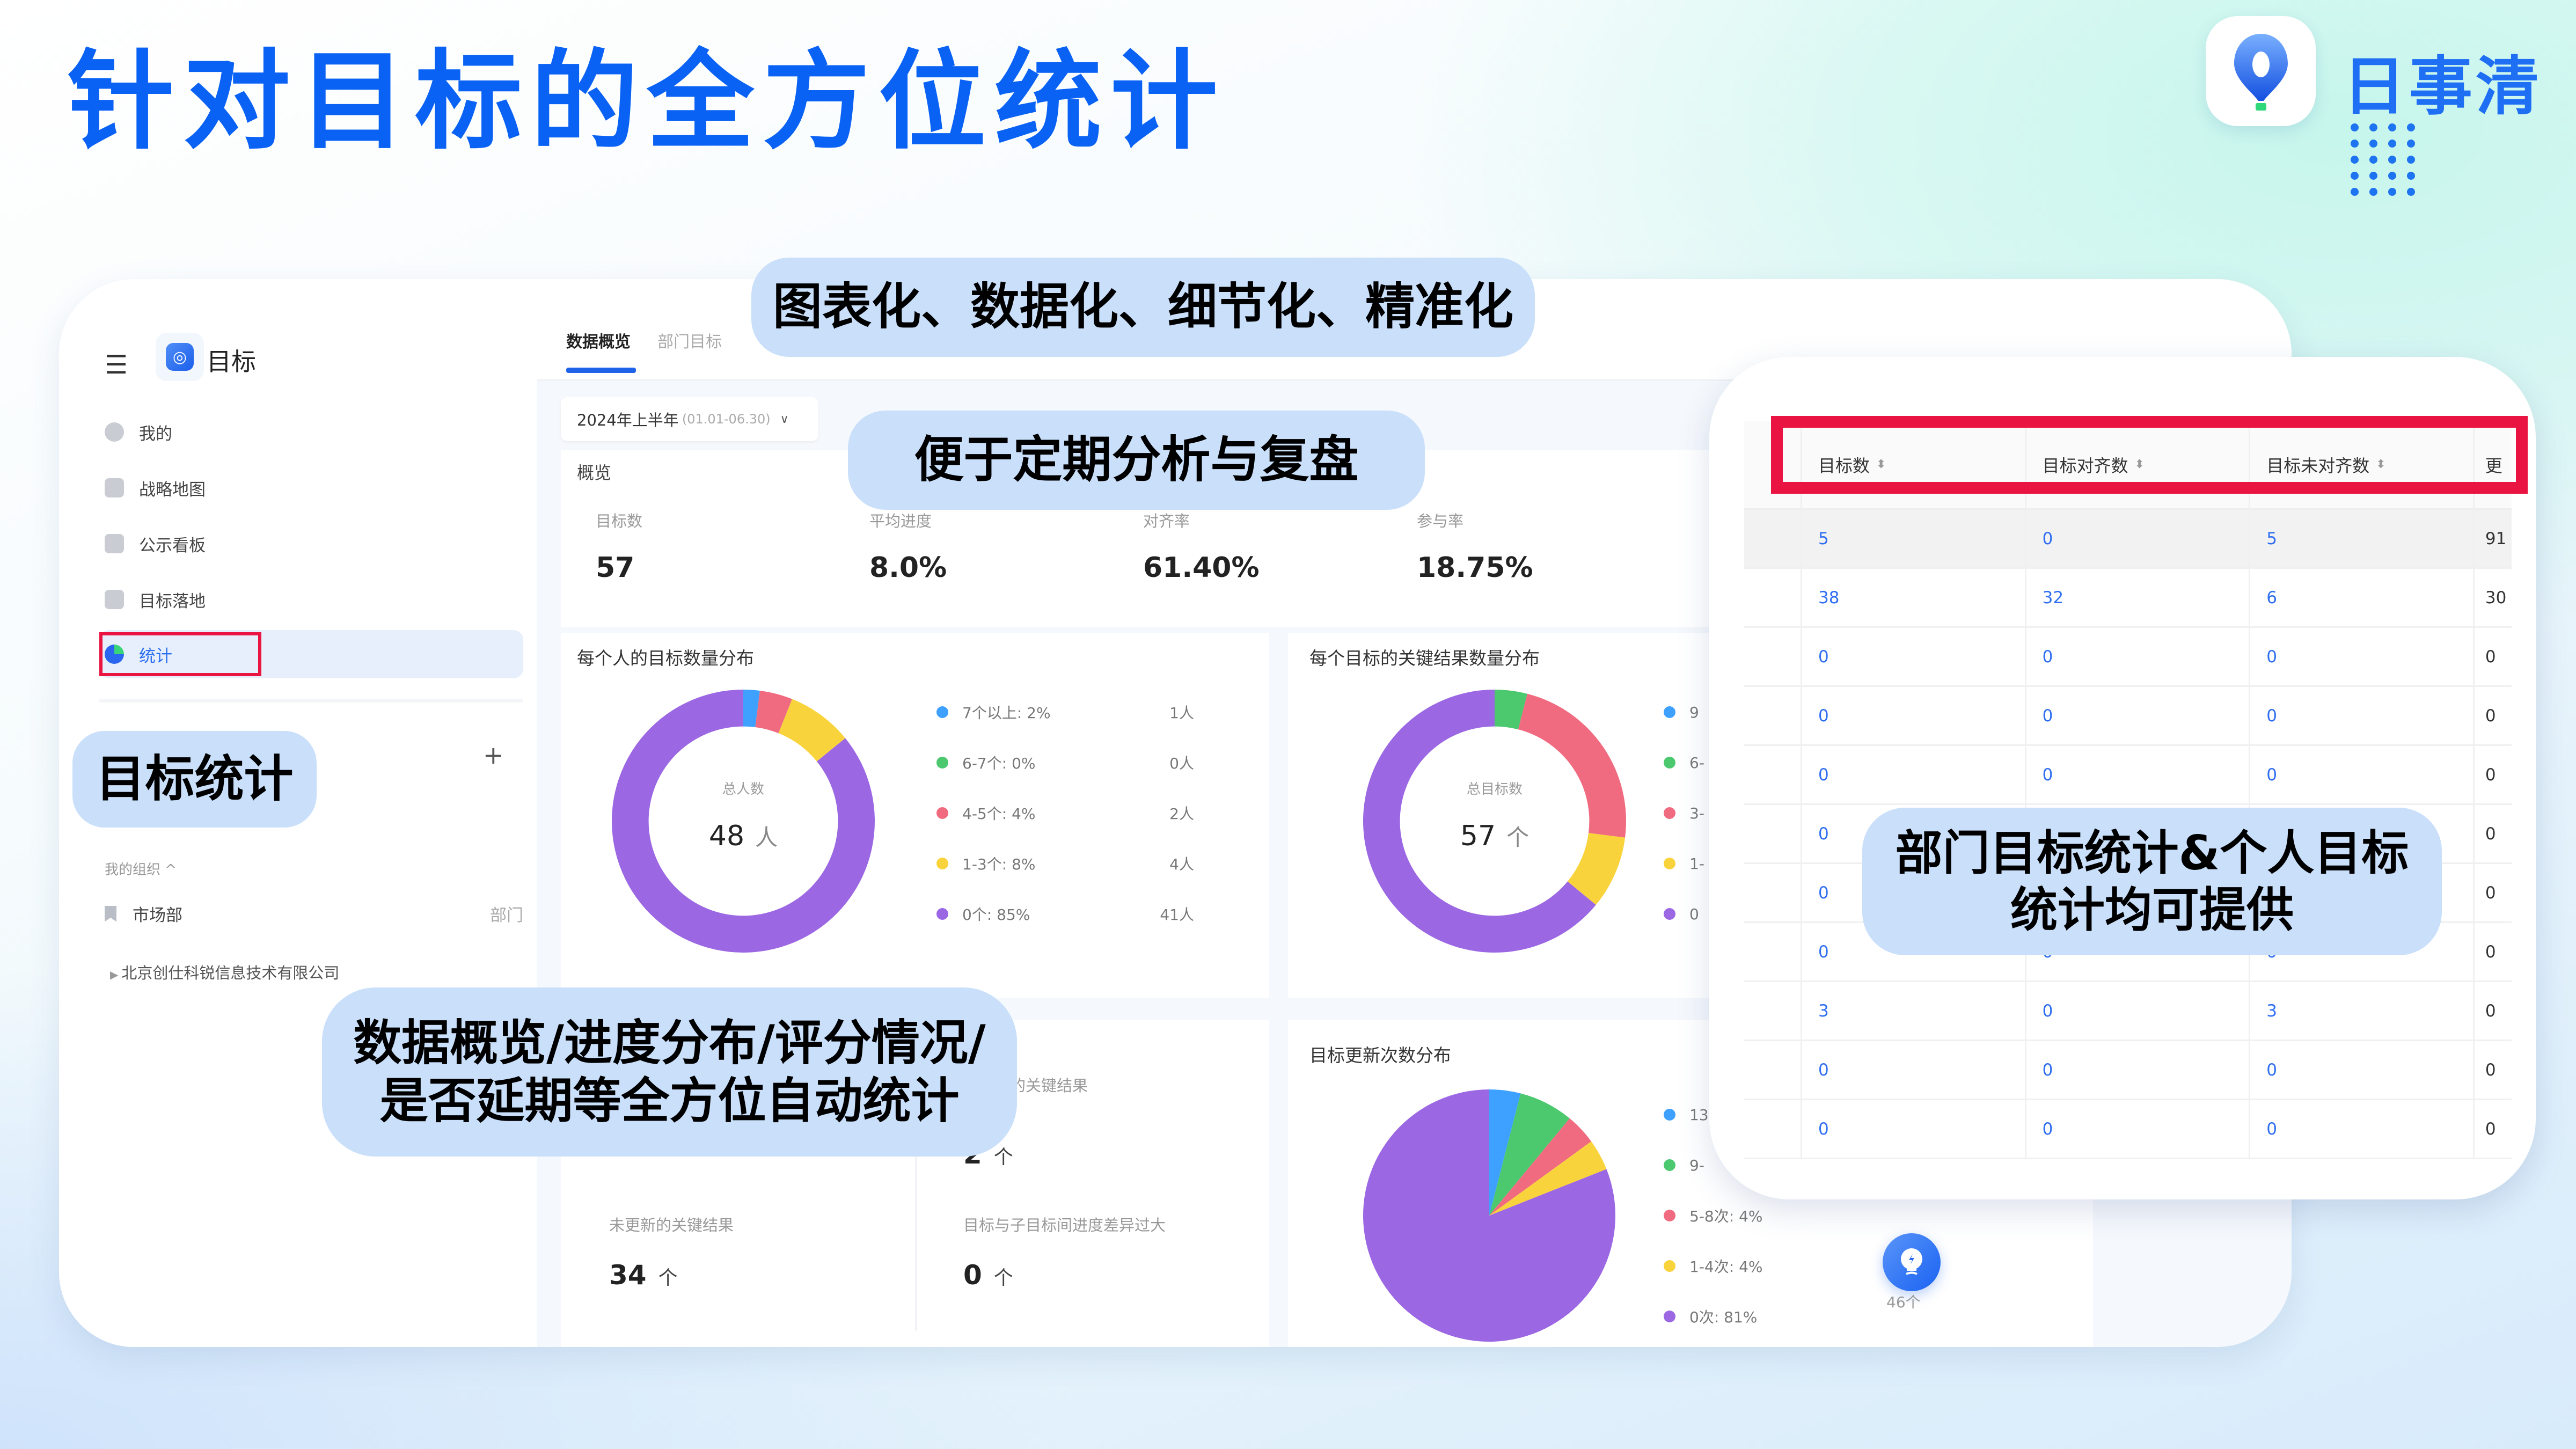 This screenshot has height=1449, width=2576. Describe the element at coordinates (671, 1252) in the screenshot. I see `kr-stat-2: 未更新的关键结果 34 个` at that location.